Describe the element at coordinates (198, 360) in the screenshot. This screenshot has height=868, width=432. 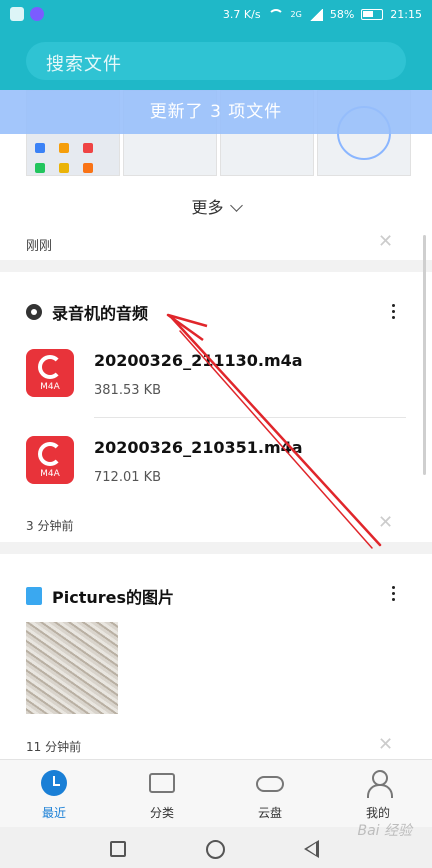
I see `file-name: 20200326_211130.m4a` at that location.